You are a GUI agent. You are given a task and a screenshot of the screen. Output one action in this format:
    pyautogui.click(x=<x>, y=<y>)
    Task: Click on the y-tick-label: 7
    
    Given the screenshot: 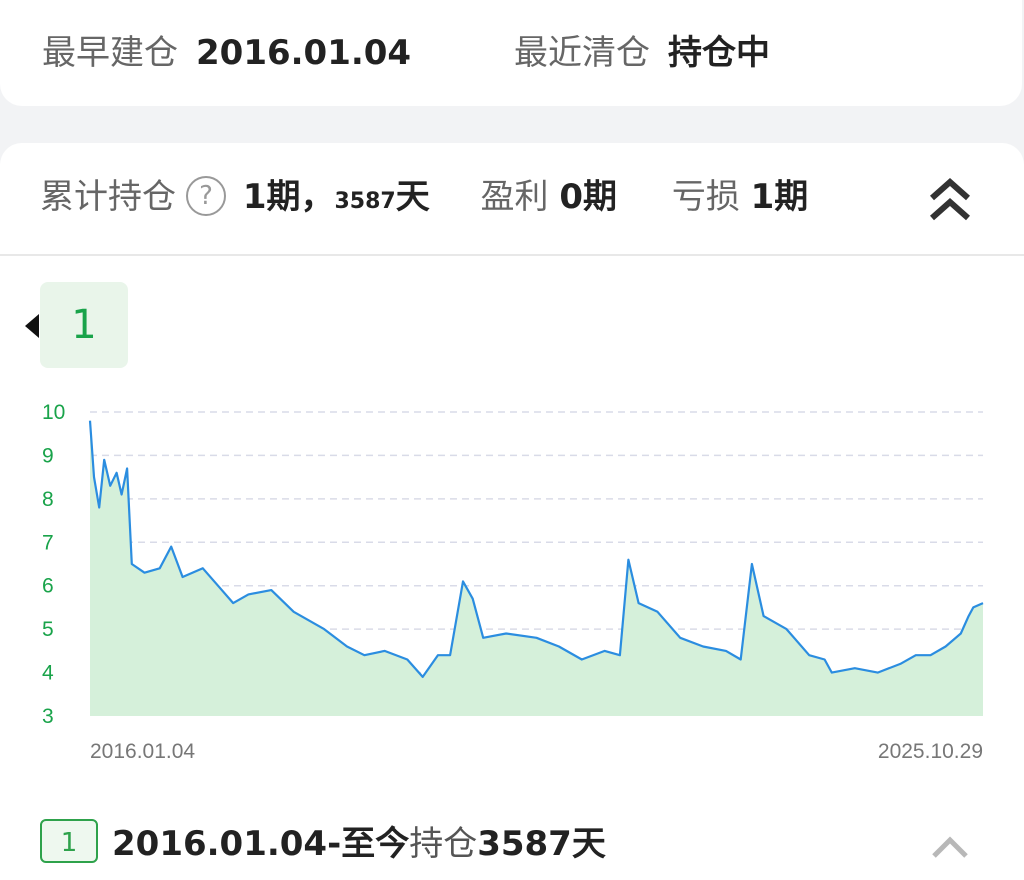 What is the action you would take?
    pyautogui.click(x=48, y=542)
    